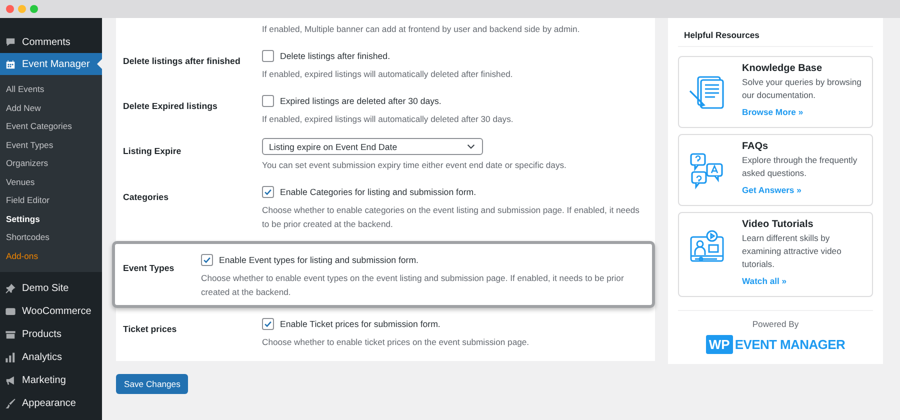  What do you see at coordinates (148, 268) in the screenshot?
I see `setting-label: Event Types` at bounding box center [148, 268].